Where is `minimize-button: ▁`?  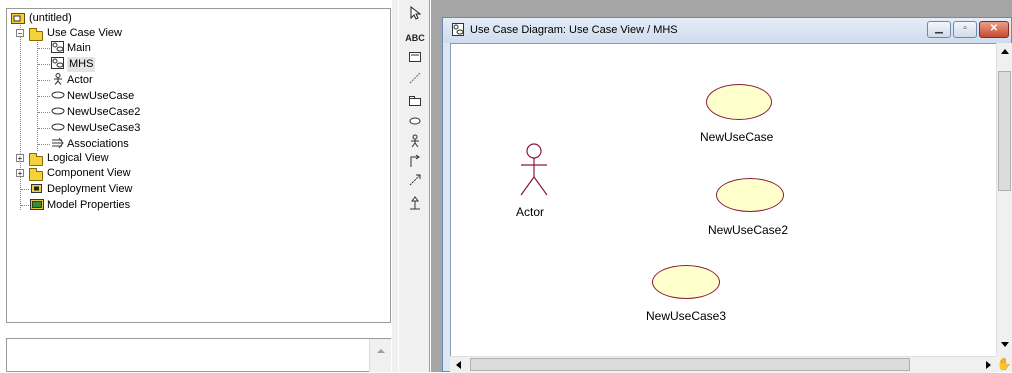
minimize-button: ▁ is located at coordinates (939, 29).